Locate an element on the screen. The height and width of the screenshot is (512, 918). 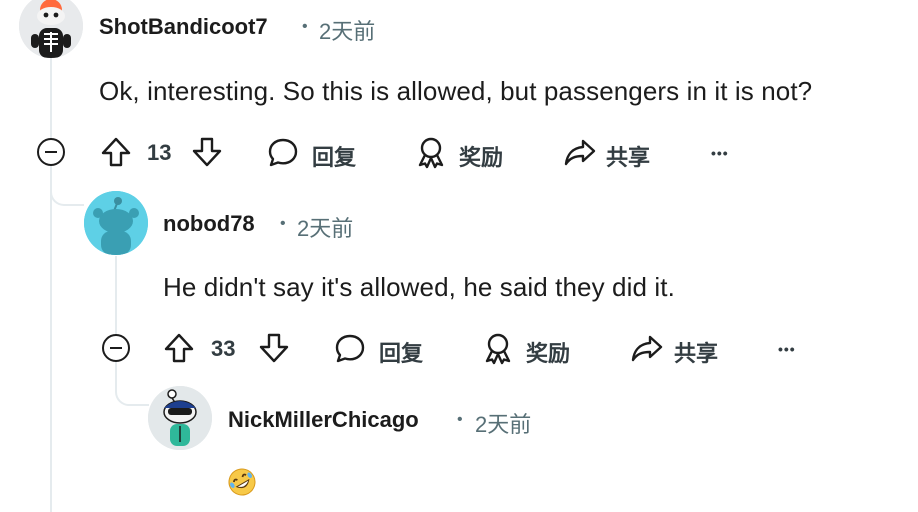
thread-line-level-1-top is located at coordinates (51, 97).